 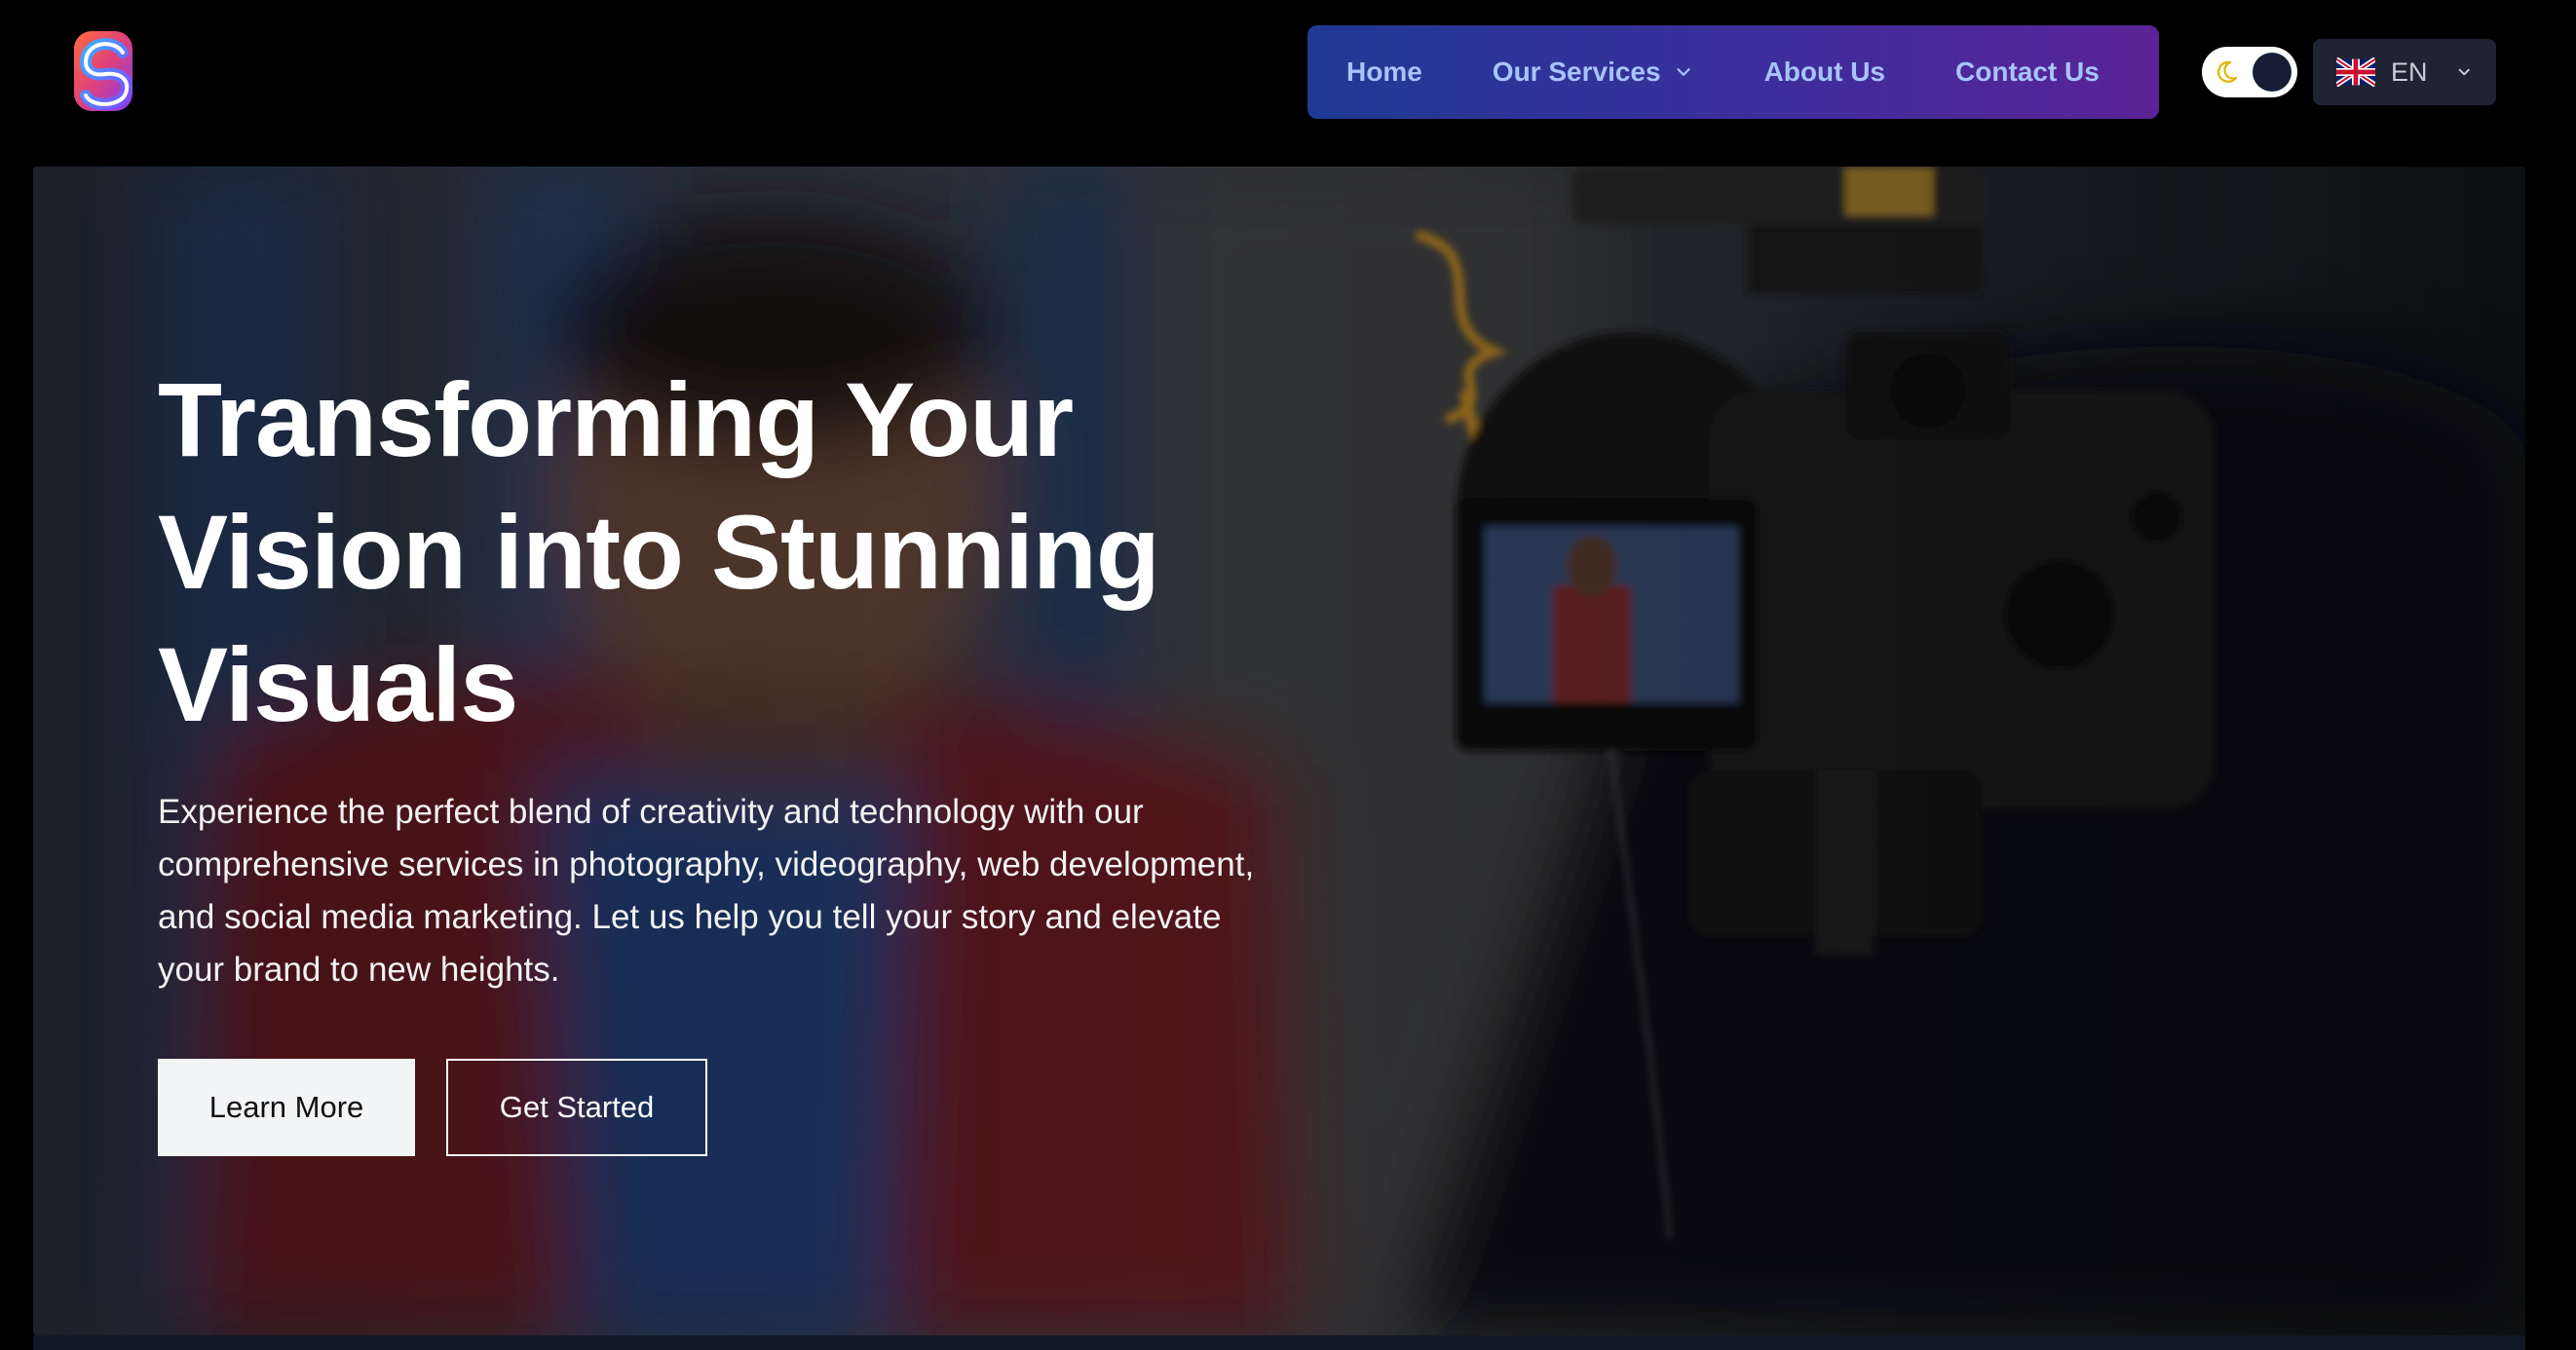 What do you see at coordinates (110, 72) in the screenshot?
I see `brand-logo-icon` at bounding box center [110, 72].